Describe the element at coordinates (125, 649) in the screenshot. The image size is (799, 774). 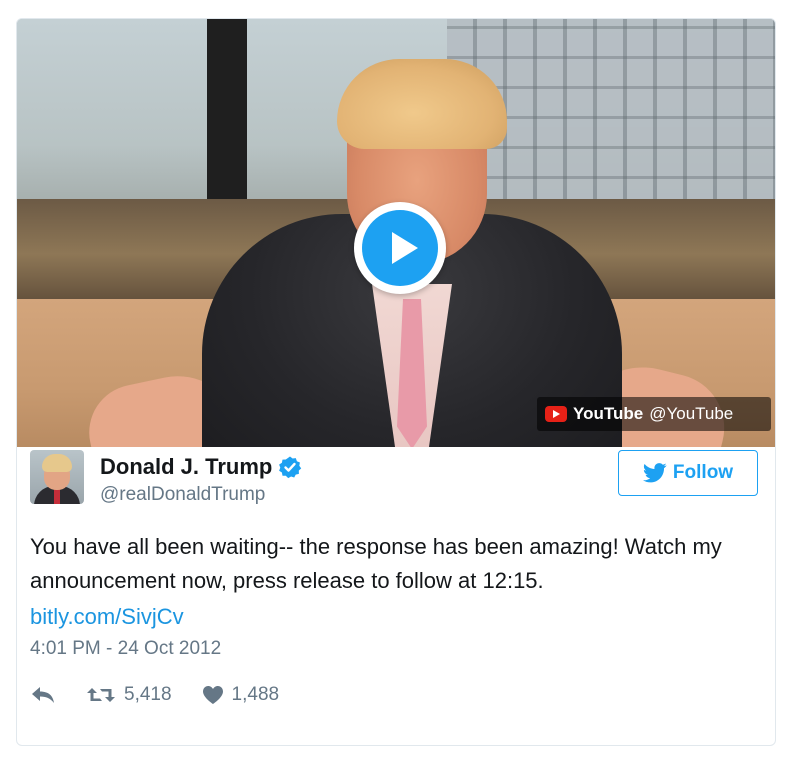
I see `tweet-timestamp: 4:01 PM - 24 Oct 2012` at that location.